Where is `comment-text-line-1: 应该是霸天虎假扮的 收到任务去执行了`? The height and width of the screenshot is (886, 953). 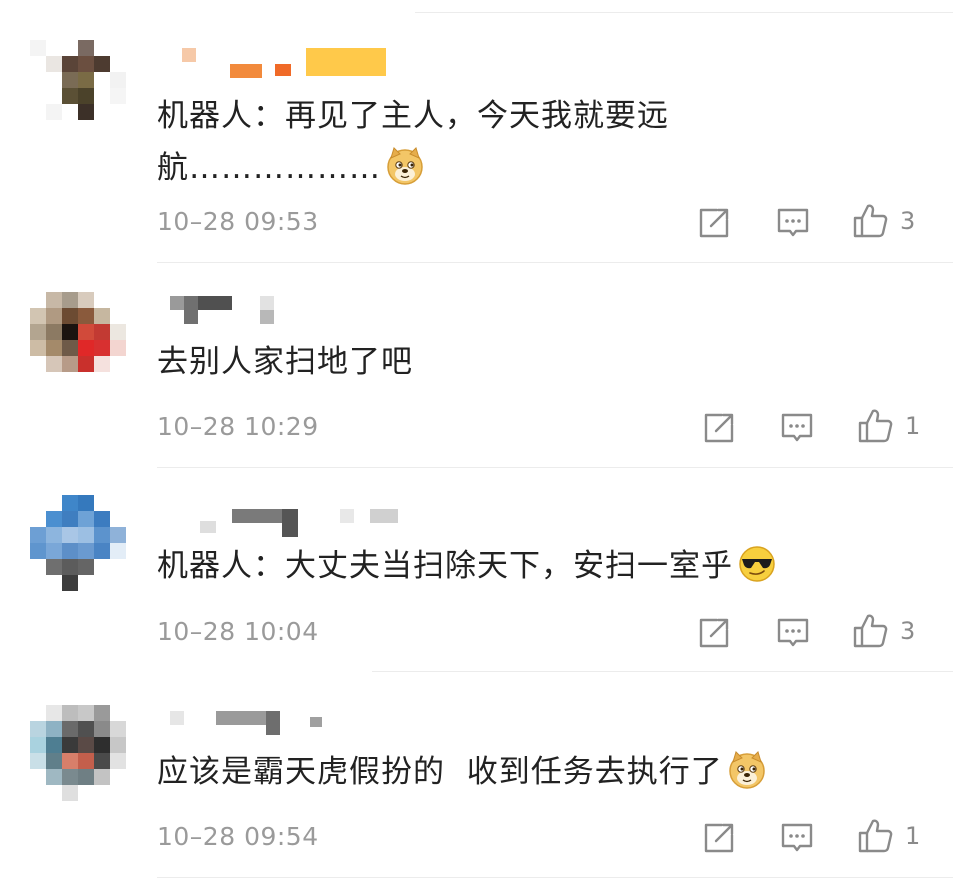
comment-text-line-1: 应该是霸天虎假扮的 收到任务去执行了 is located at coordinates (440, 772).